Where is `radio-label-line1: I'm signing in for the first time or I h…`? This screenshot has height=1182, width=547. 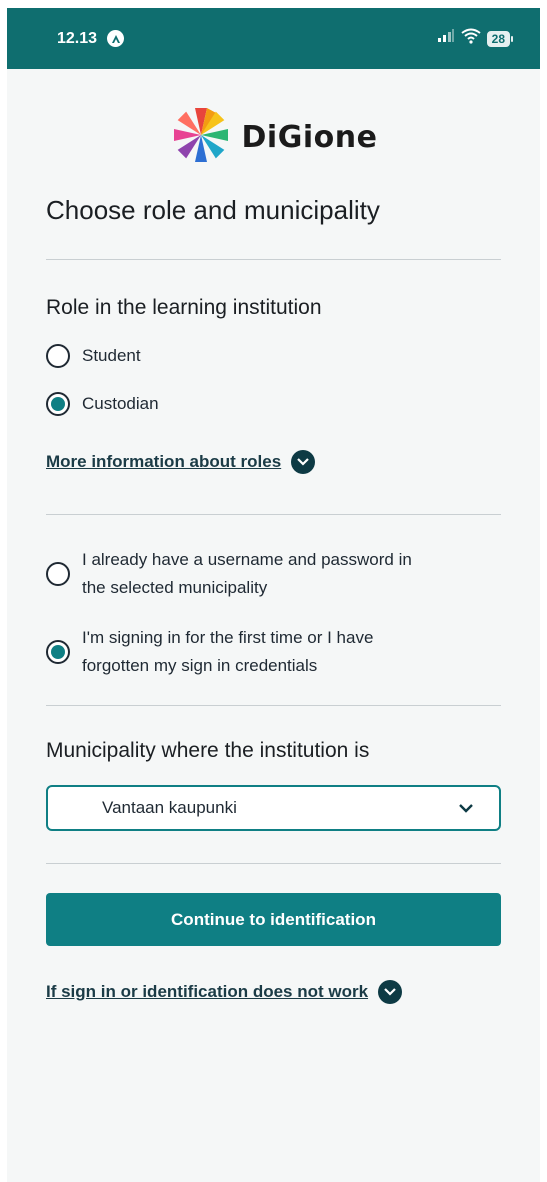 radio-label-line1: I'm signing in for the first time or I h… is located at coordinates (228, 637).